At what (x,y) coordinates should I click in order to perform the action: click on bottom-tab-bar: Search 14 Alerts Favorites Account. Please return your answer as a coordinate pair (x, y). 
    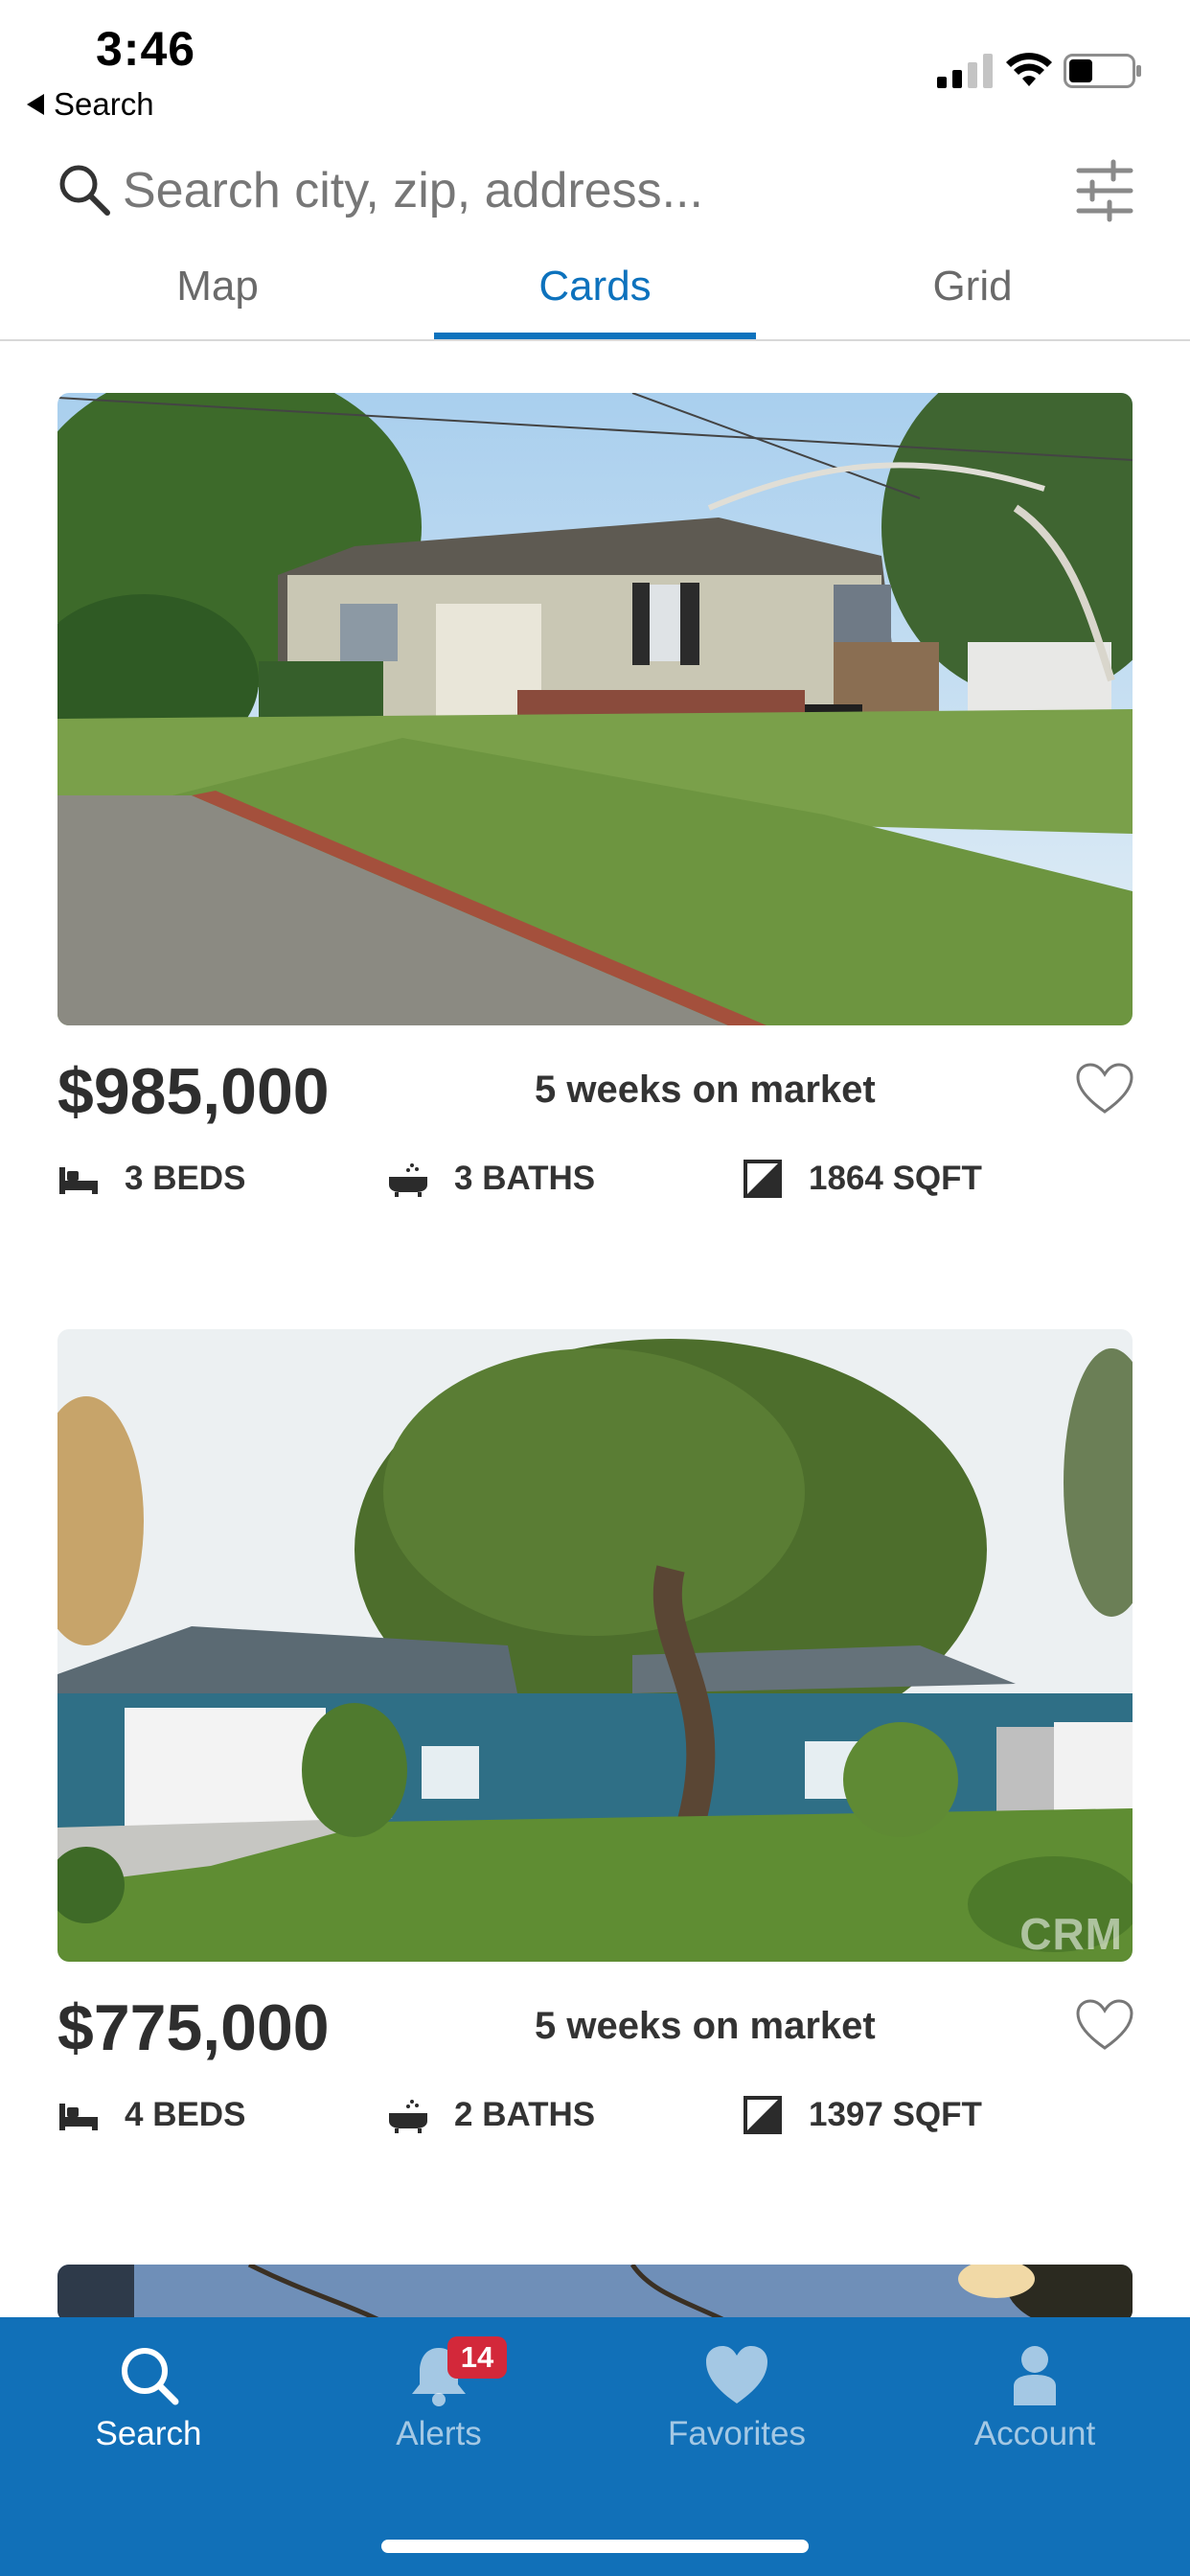
    Looking at the image, I should click on (595, 2446).